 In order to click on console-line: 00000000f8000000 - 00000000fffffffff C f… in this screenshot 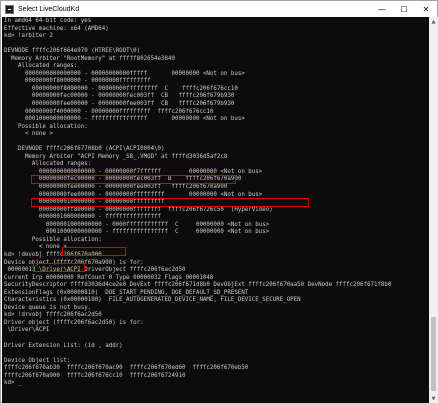, I will do `click(121, 88)`.